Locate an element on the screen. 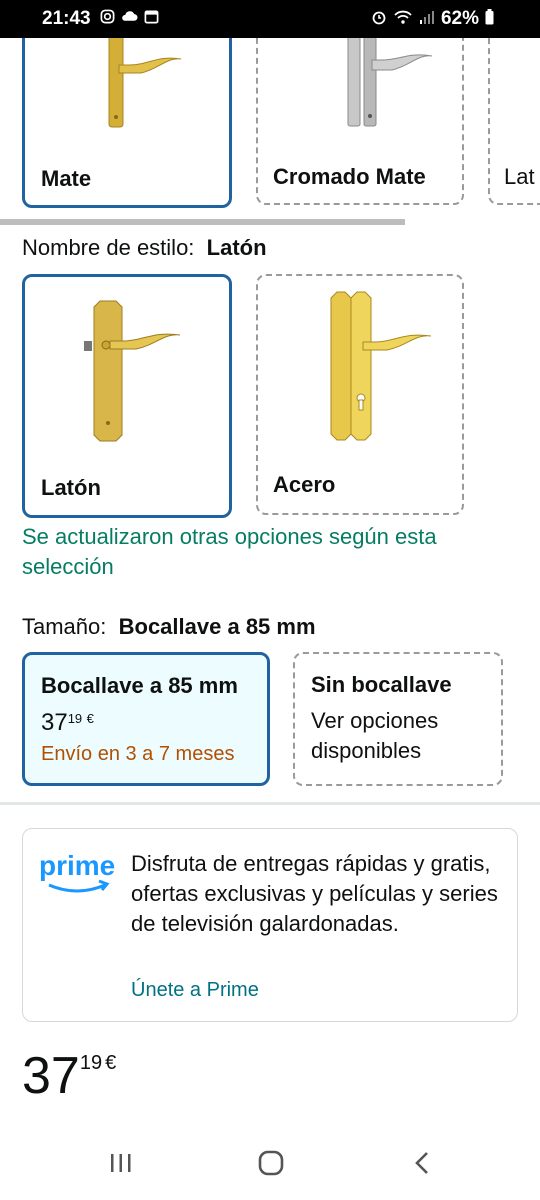 Image resolution: width=540 pixels, height=1200 pixels. calendar-icon is located at coordinates (151, 18).